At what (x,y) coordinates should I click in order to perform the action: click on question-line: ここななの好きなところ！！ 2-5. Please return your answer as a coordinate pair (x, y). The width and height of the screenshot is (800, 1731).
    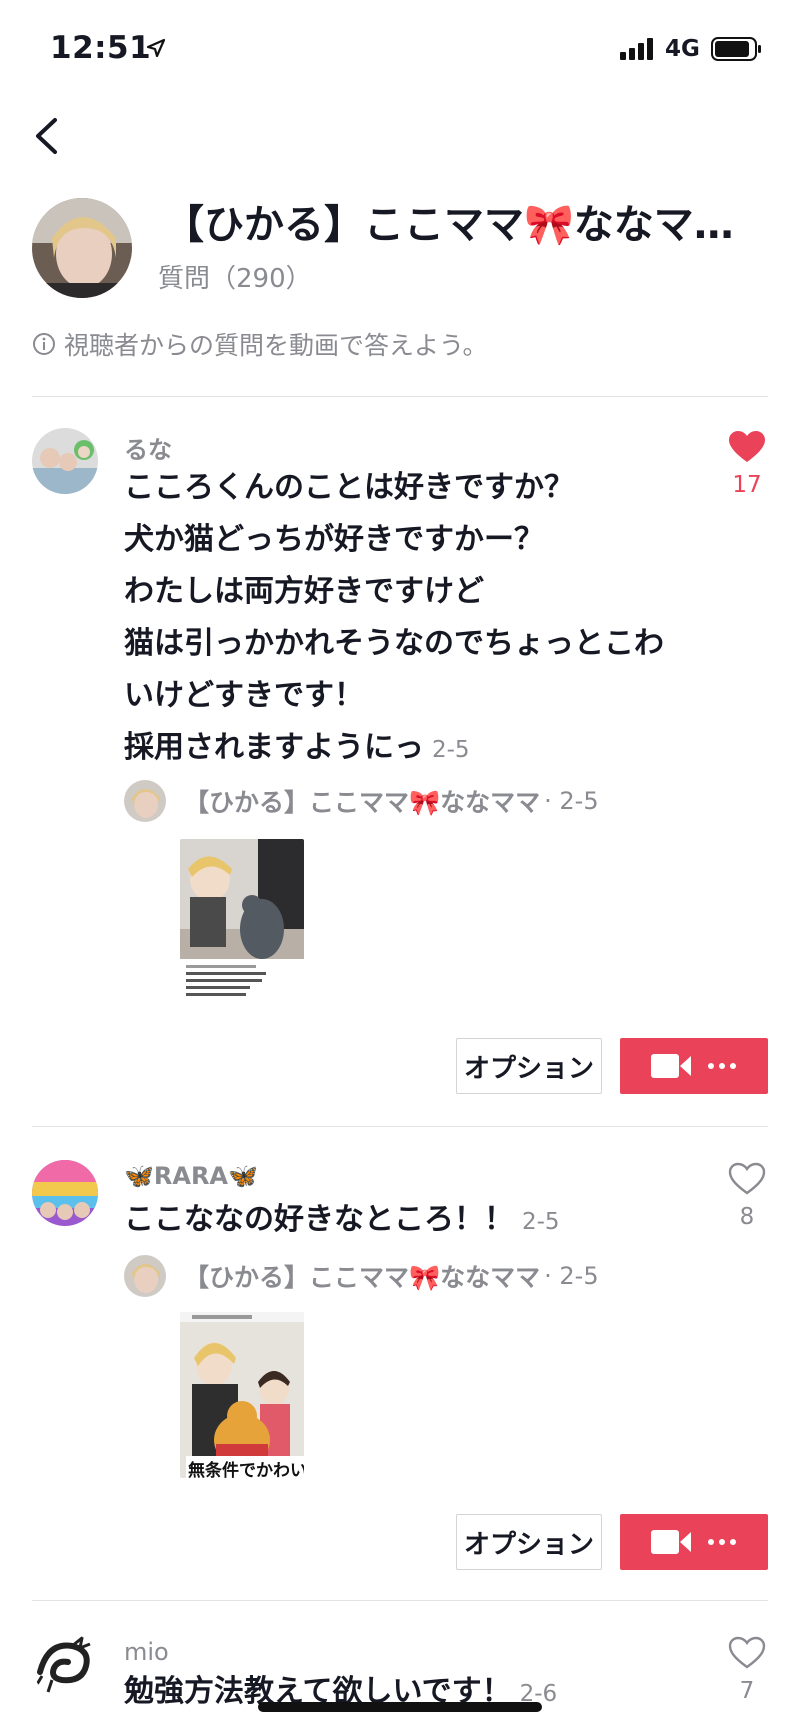
    Looking at the image, I should click on (404, 1221).